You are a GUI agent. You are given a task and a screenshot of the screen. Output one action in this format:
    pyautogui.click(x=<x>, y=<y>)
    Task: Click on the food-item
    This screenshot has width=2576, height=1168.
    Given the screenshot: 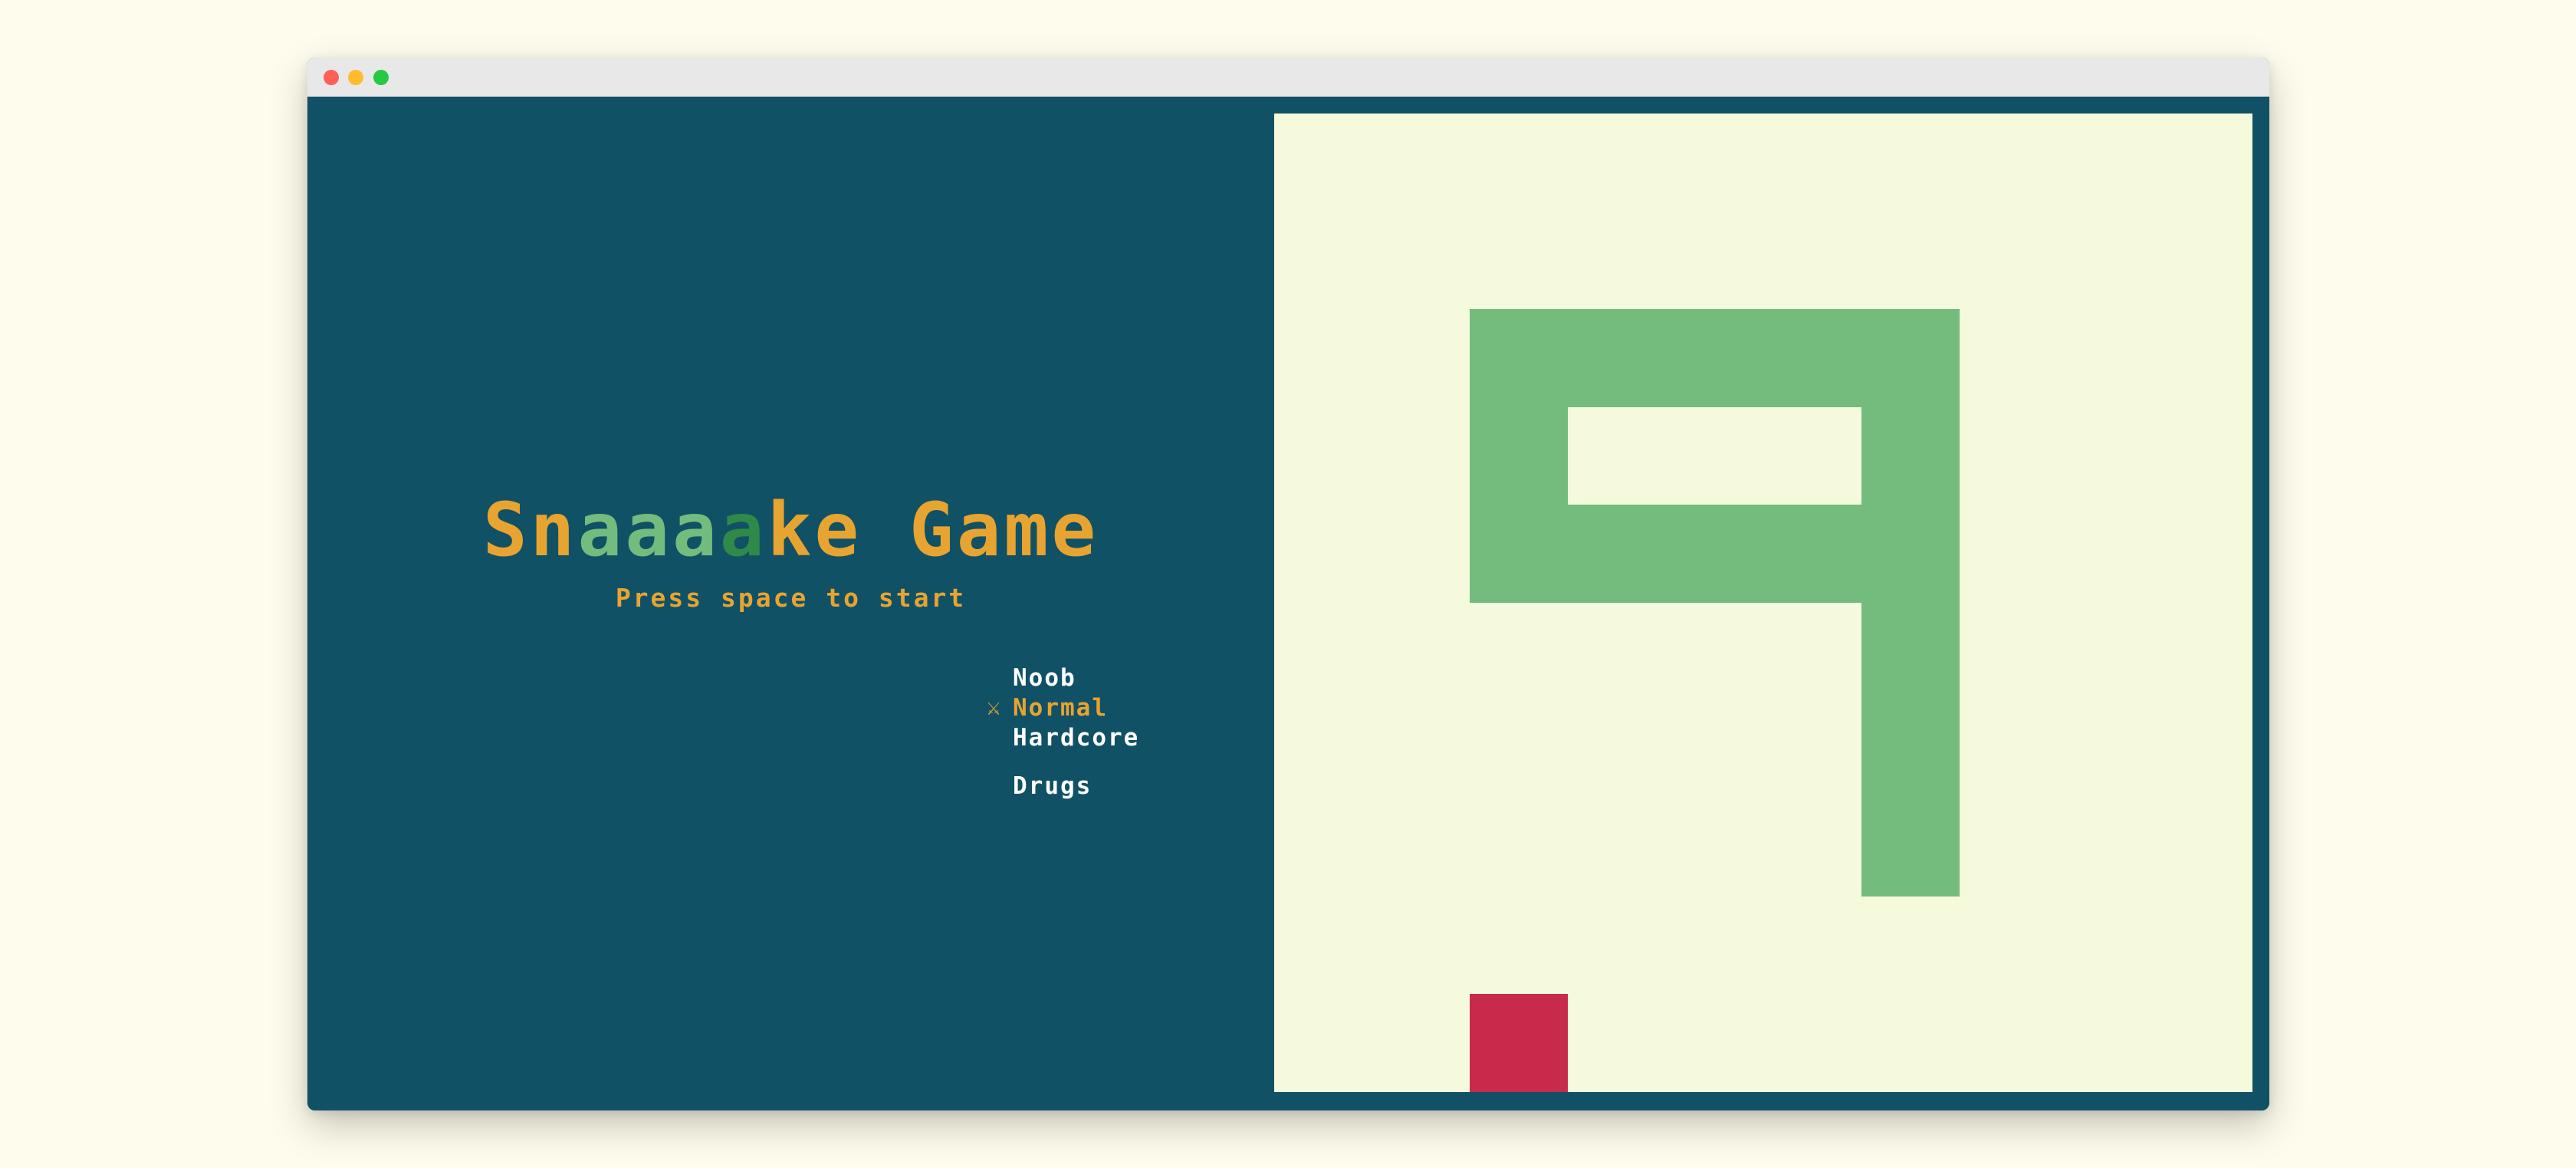 What is the action you would take?
    pyautogui.click(x=1519, y=1043)
    